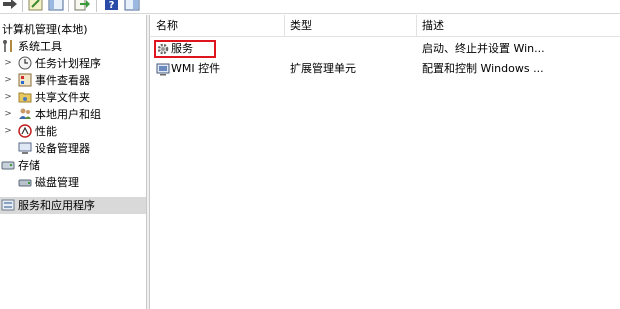 The height and width of the screenshot is (309, 620). I want to click on tree-item-label: 事件查看器, so click(62, 80).